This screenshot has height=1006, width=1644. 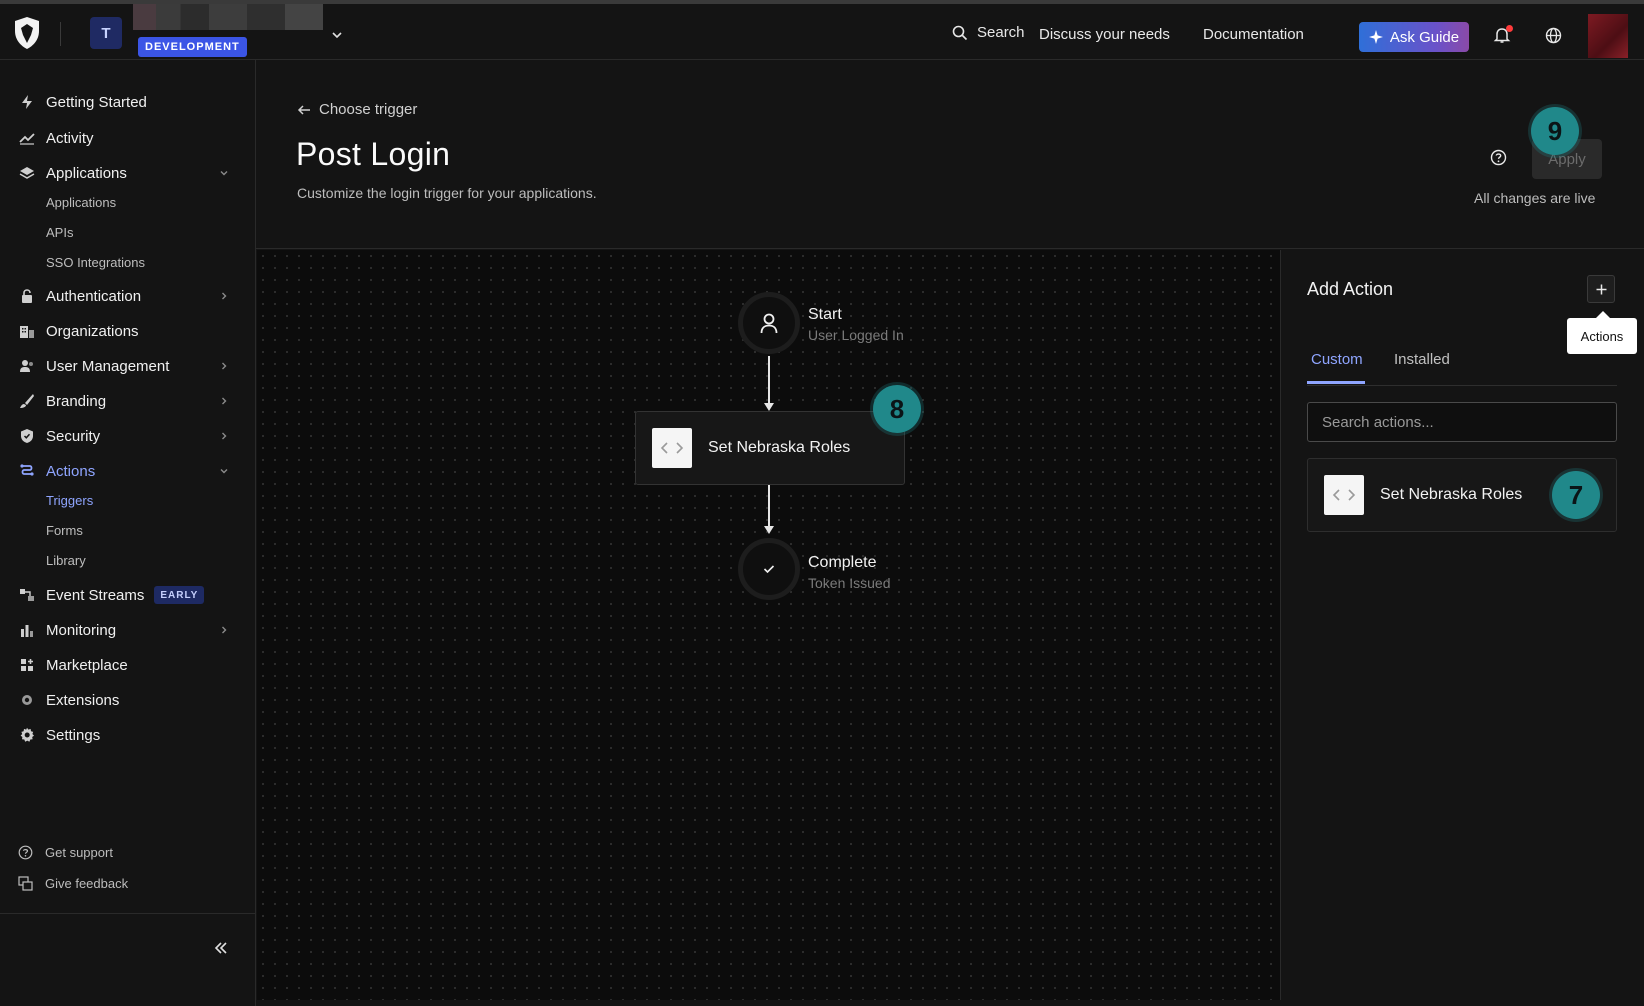 I want to click on flow-action-card: Set Nebraska Roles, so click(x=770, y=448).